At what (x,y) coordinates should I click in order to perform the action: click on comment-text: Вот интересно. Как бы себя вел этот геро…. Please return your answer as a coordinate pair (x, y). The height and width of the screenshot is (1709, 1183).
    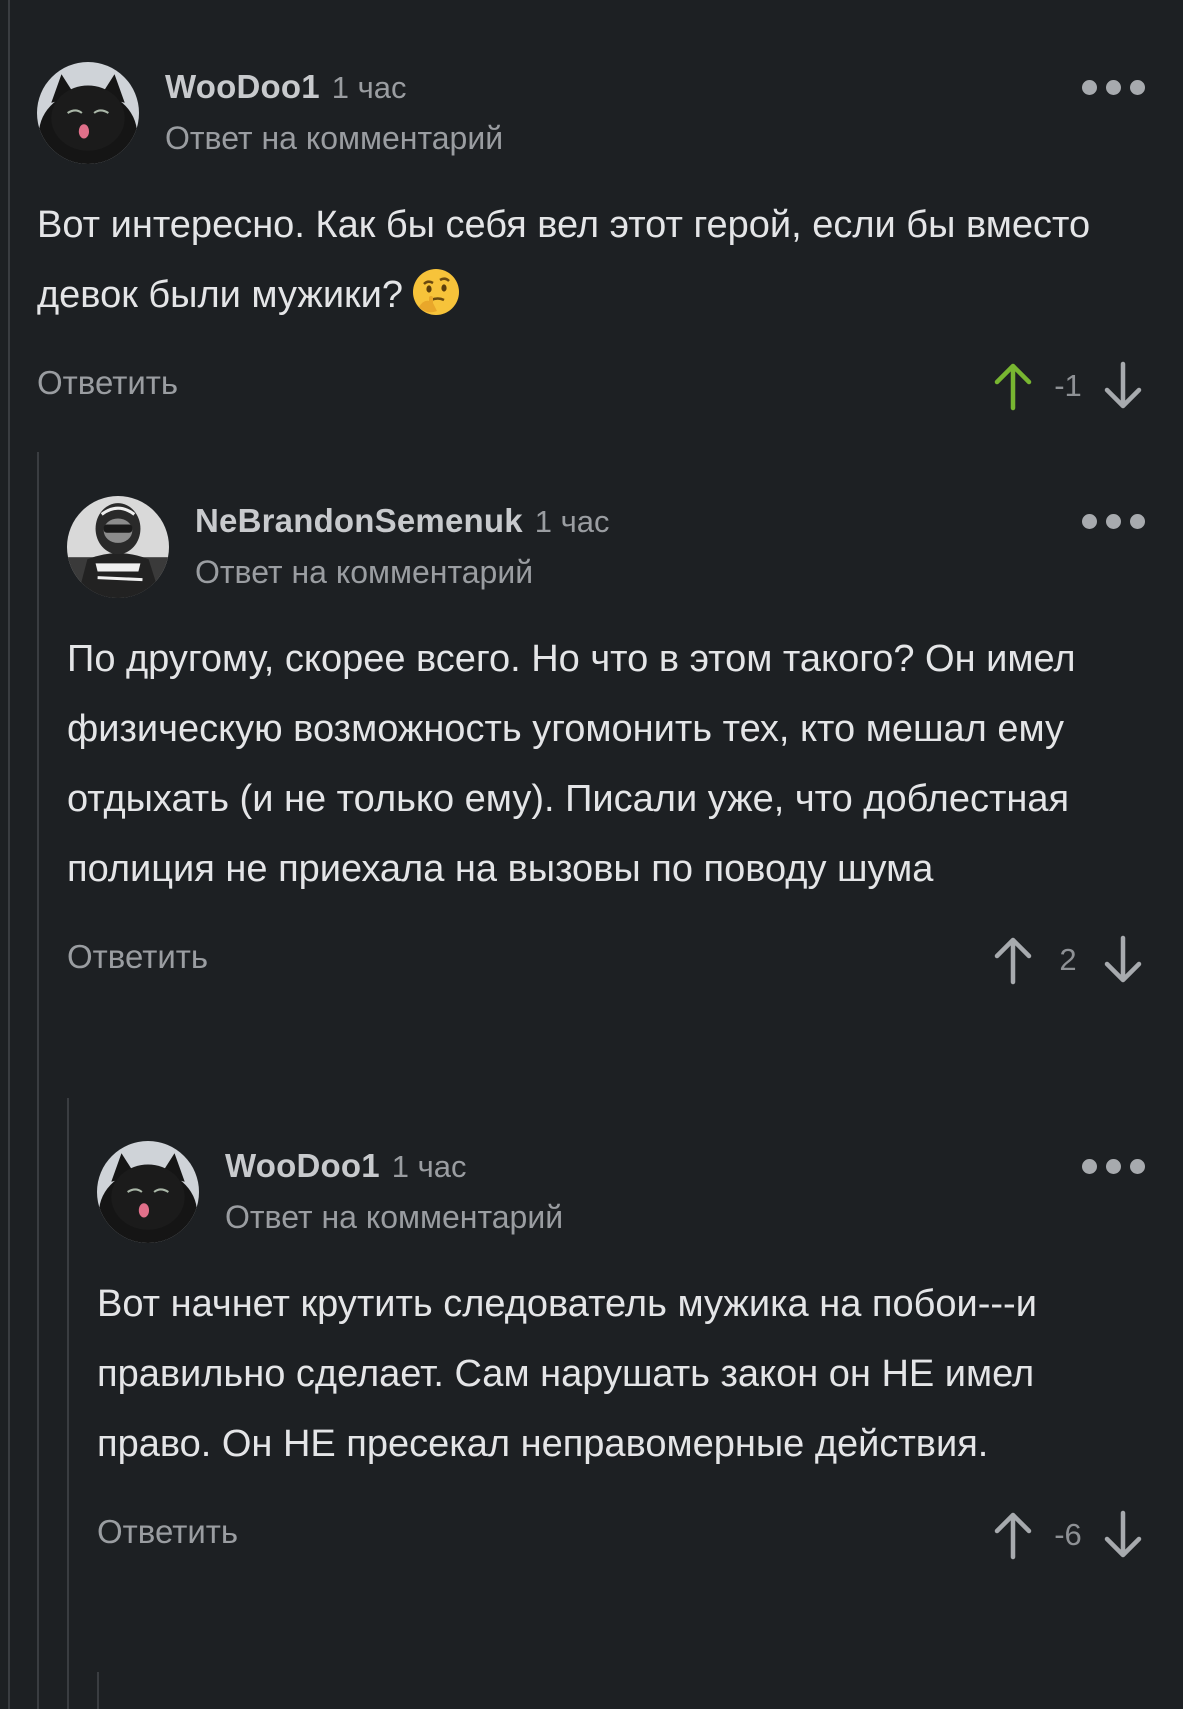
    Looking at the image, I should click on (610, 260).